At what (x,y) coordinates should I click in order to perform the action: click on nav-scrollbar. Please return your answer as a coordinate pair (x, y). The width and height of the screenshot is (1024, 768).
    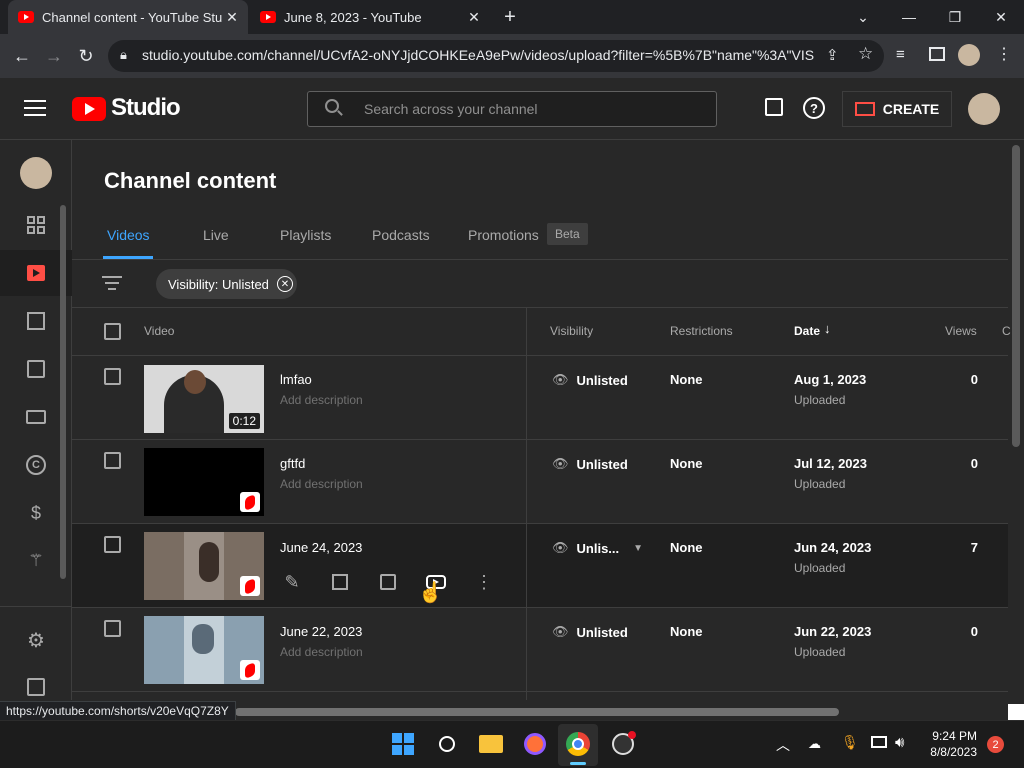
    Looking at the image, I should click on (63, 392).